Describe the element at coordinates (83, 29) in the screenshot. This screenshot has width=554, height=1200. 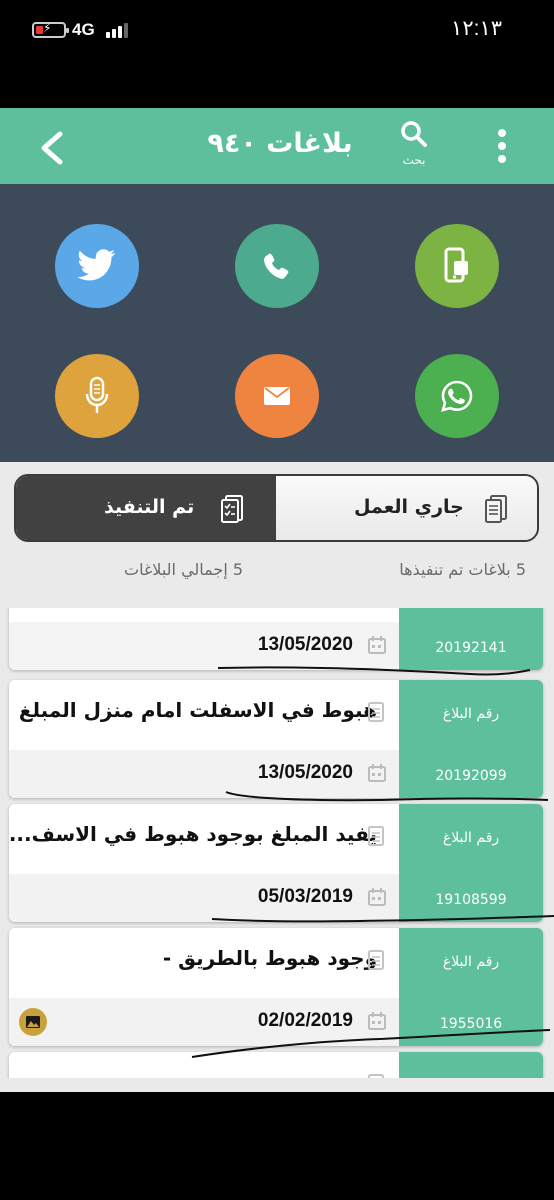
I see `network-type: 4G` at that location.